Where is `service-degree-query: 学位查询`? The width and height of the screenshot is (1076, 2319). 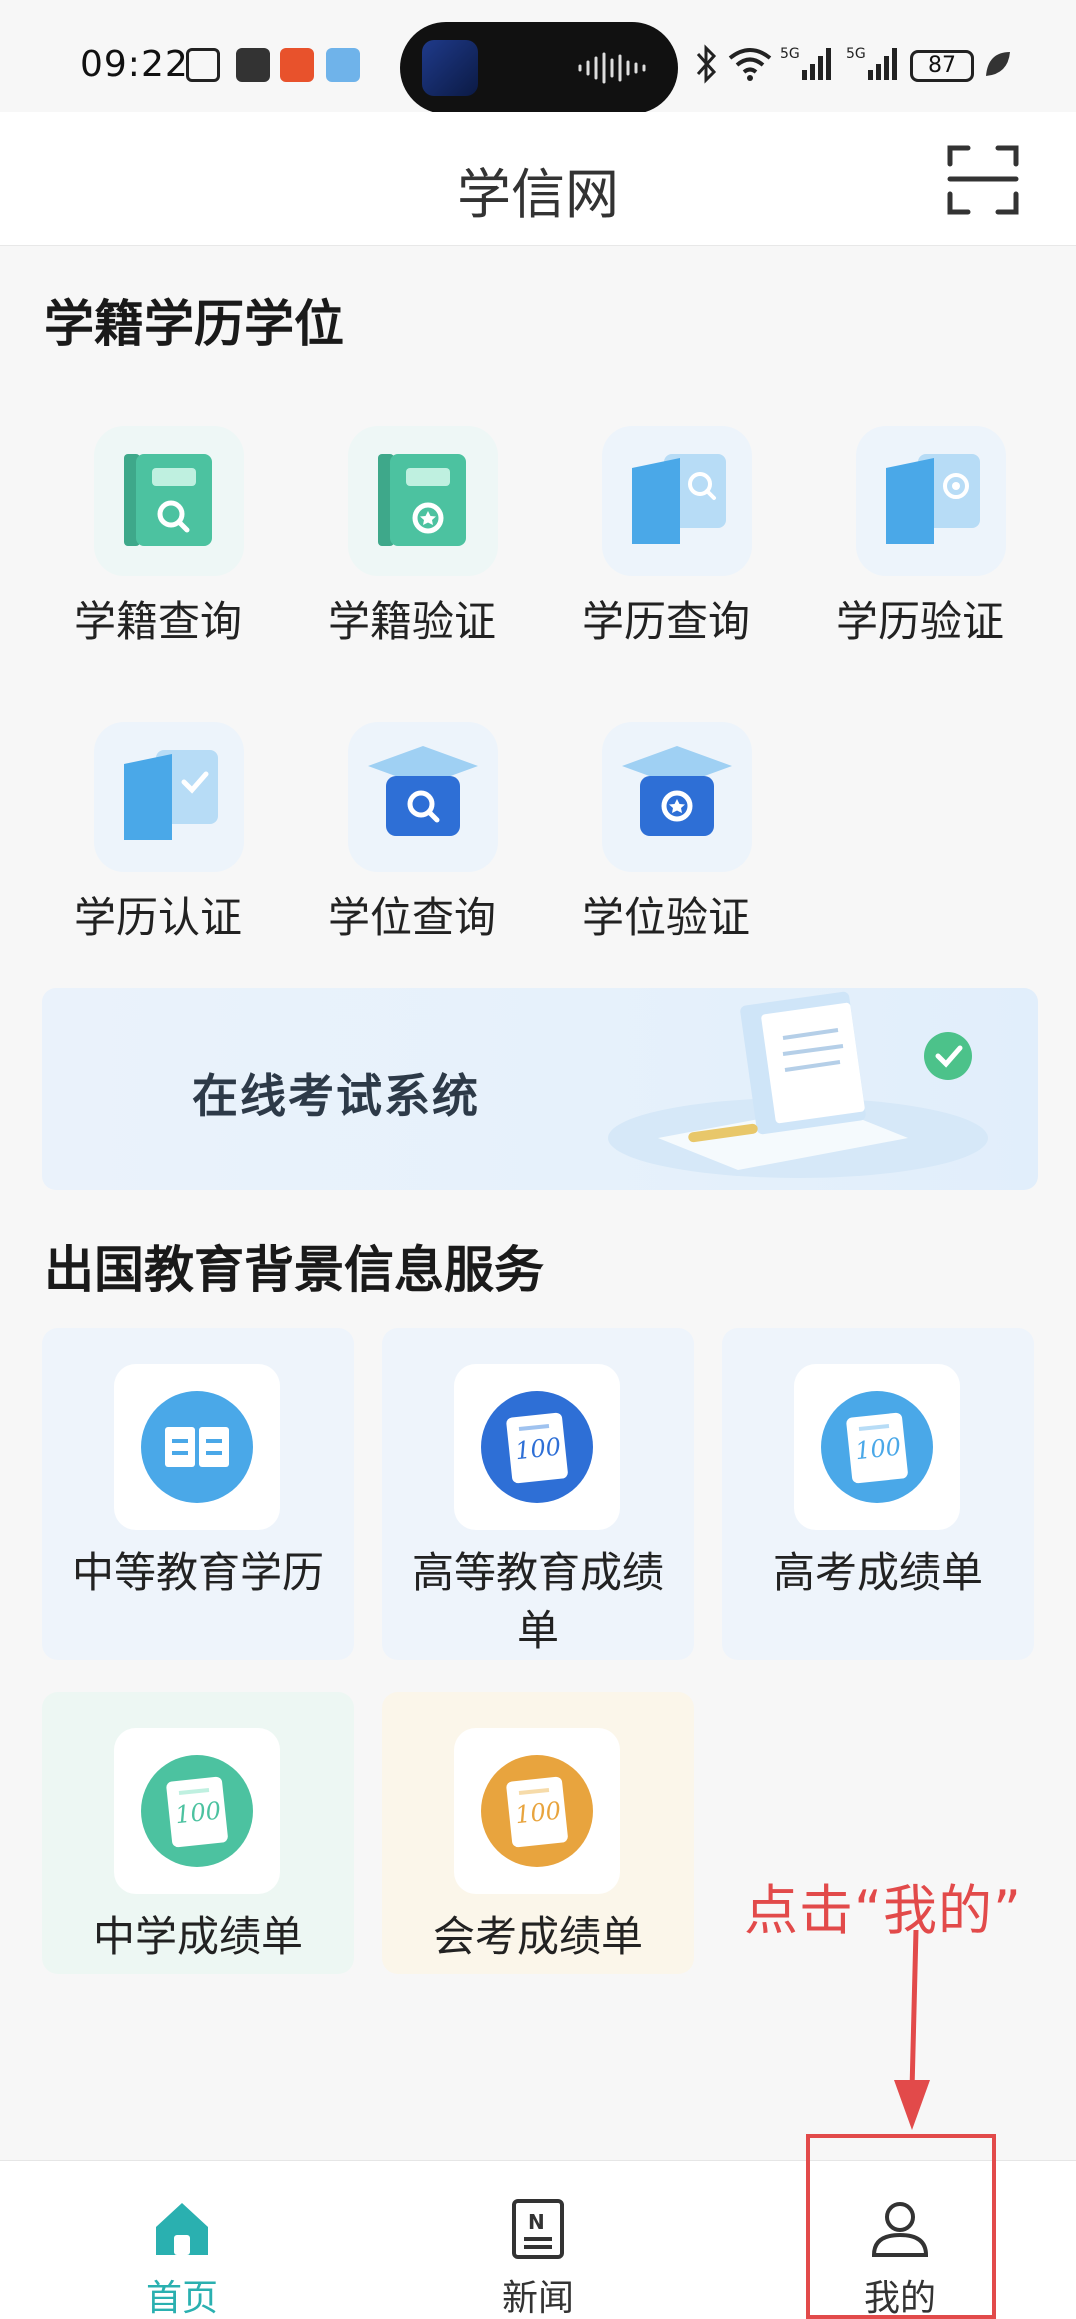 service-degree-query: 学位查询 is located at coordinates (412, 832).